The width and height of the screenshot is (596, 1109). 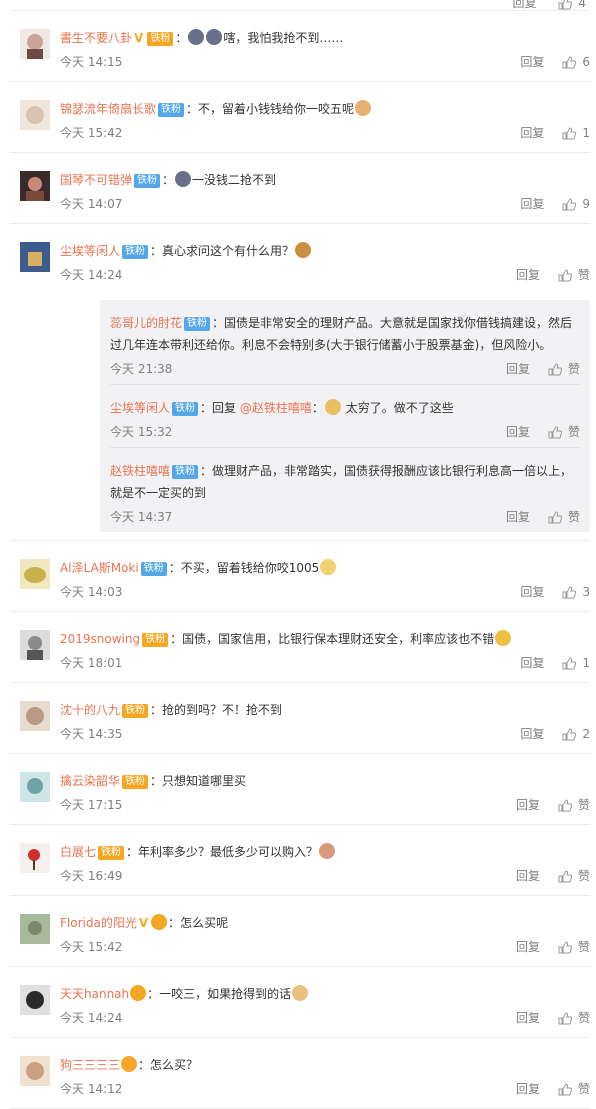 I want to click on like-button: 6, so click(x=576, y=62).